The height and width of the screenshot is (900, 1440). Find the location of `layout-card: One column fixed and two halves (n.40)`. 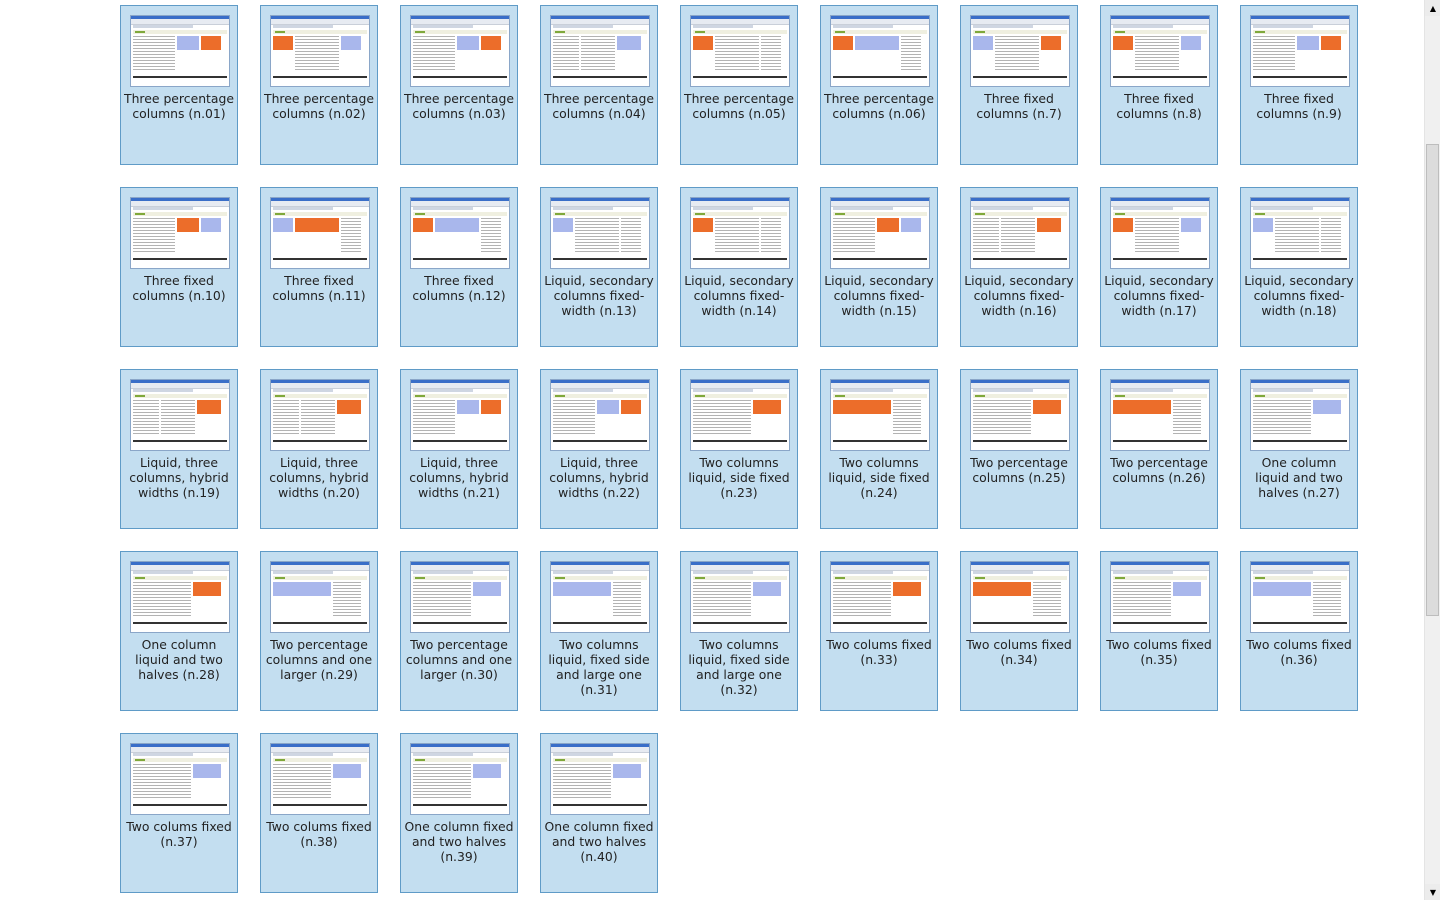

layout-card: One column fixed and two halves (n.40) is located at coordinates (599, 813).